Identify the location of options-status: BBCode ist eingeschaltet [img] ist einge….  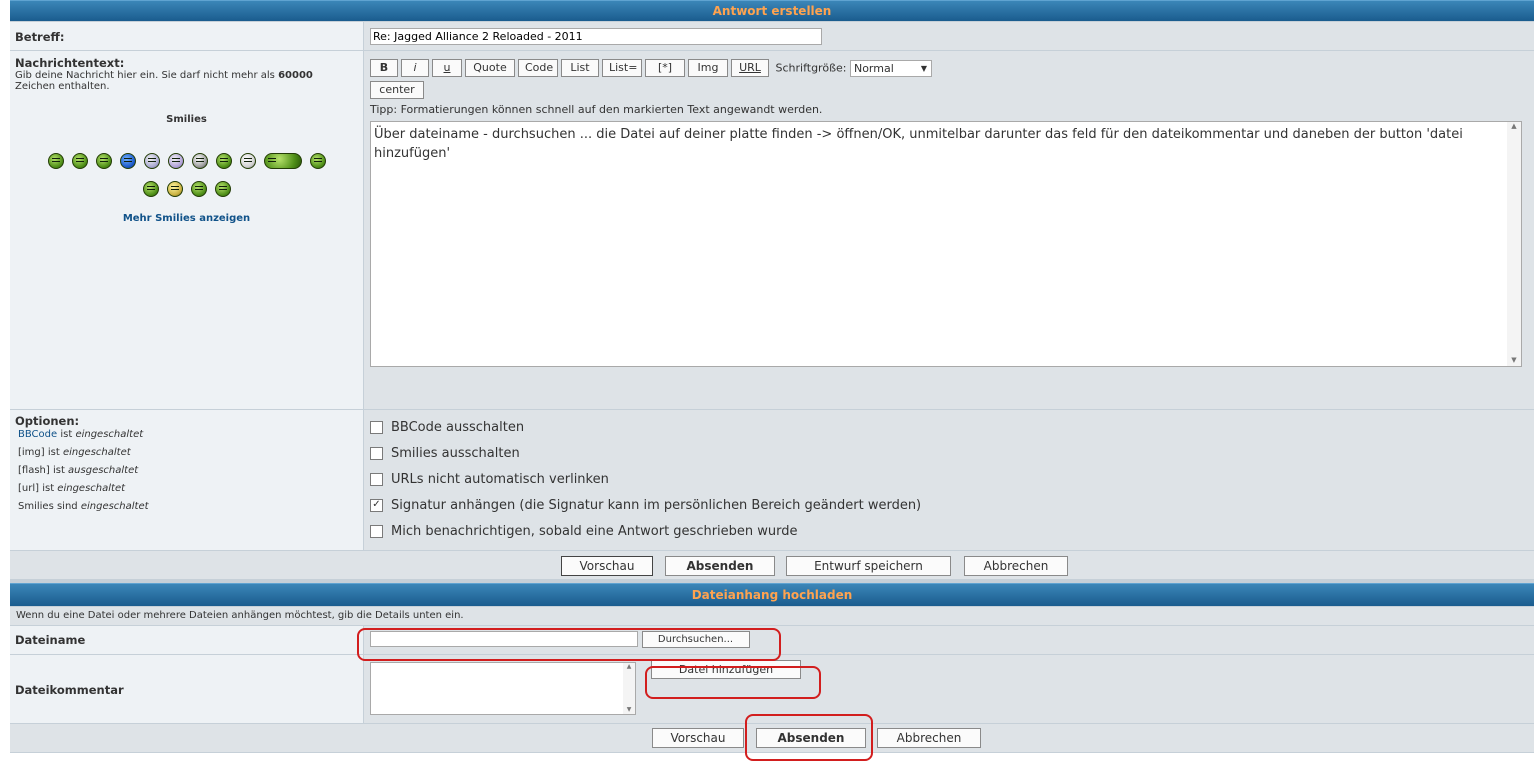
(186, 471).